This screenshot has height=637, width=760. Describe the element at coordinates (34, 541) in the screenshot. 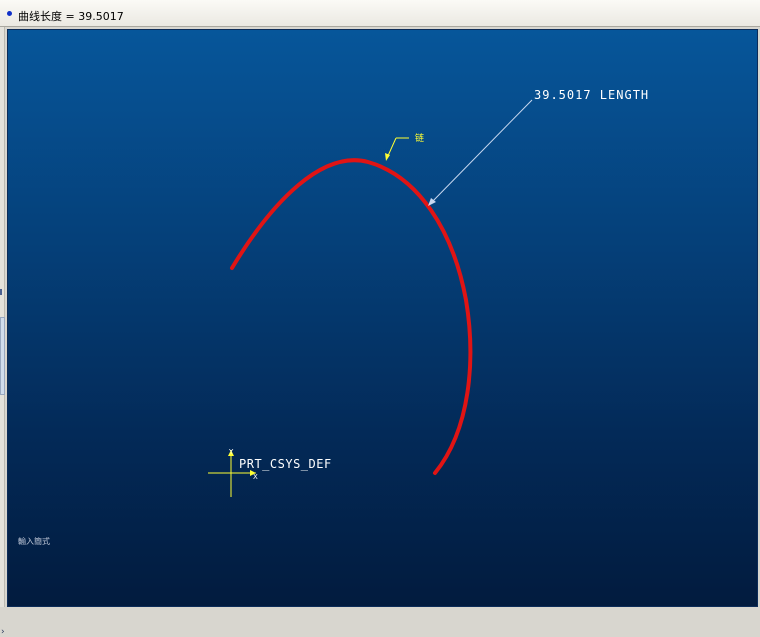

I see `status-hint-text: 輸入簡式` at that location.